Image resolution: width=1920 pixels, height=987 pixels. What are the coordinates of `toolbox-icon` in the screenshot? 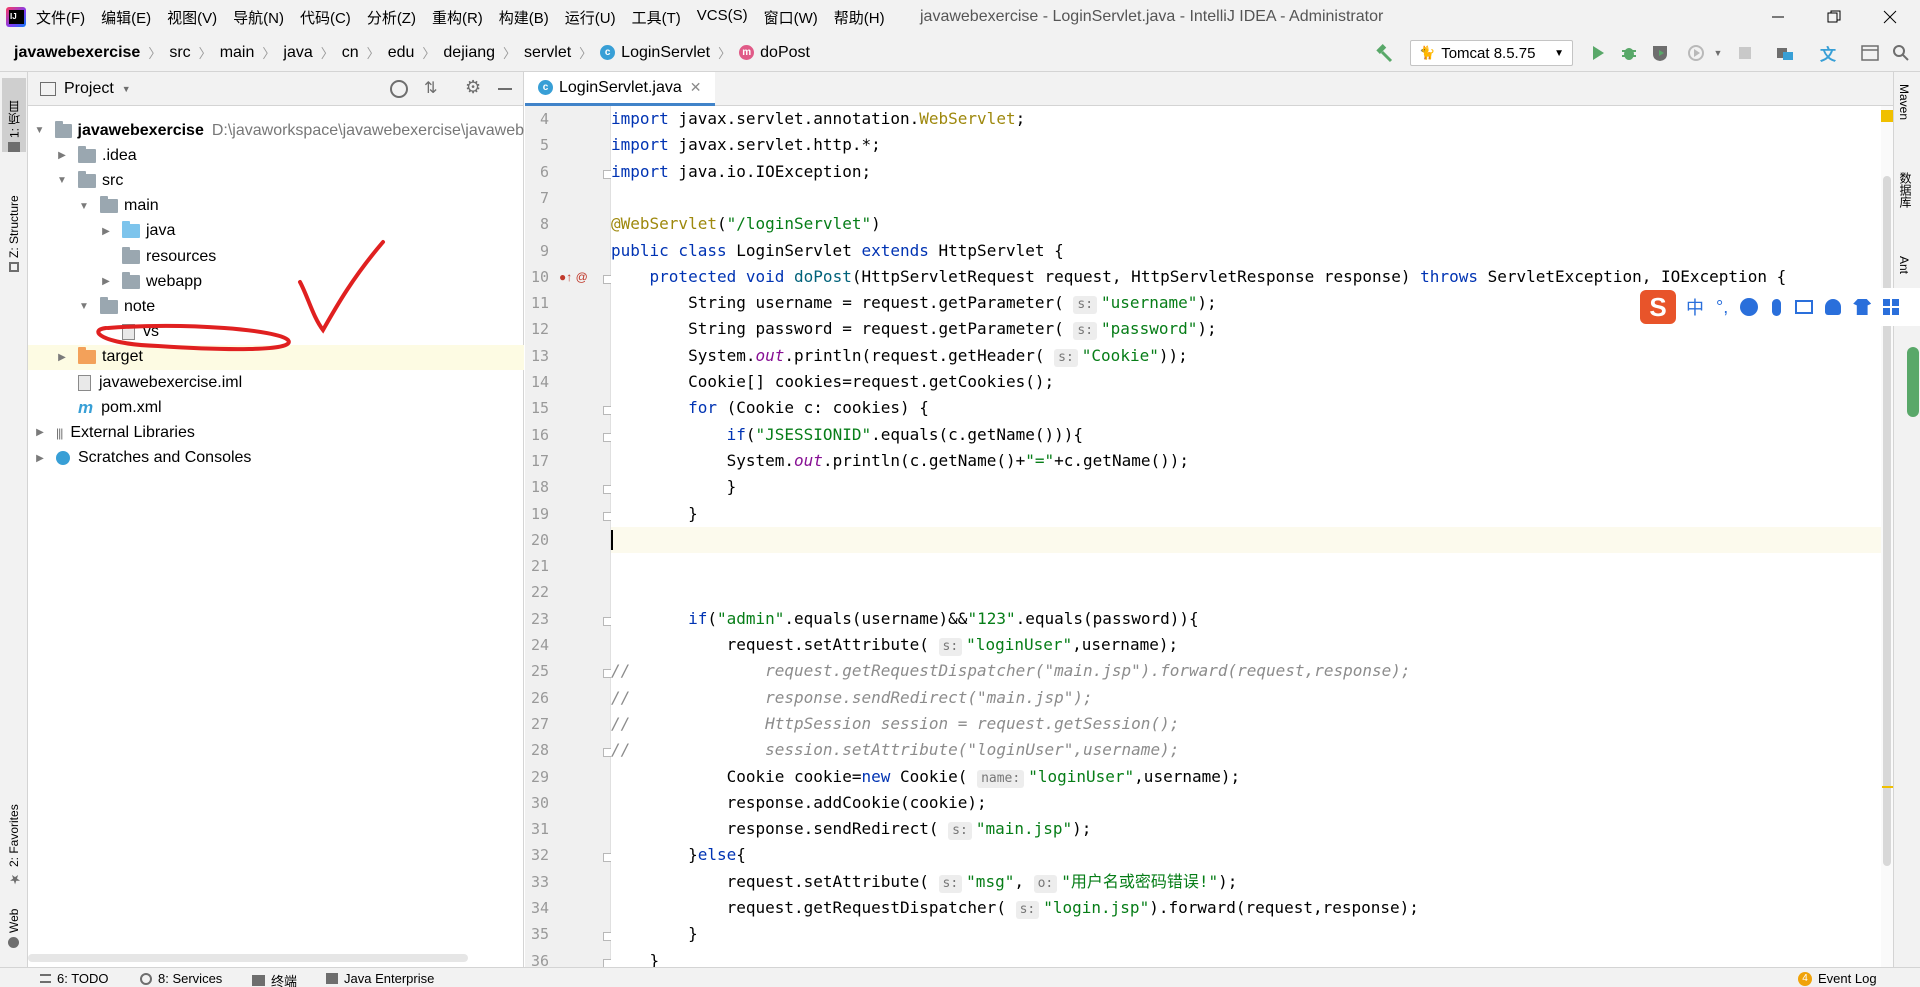 It's located at (1891, 307).